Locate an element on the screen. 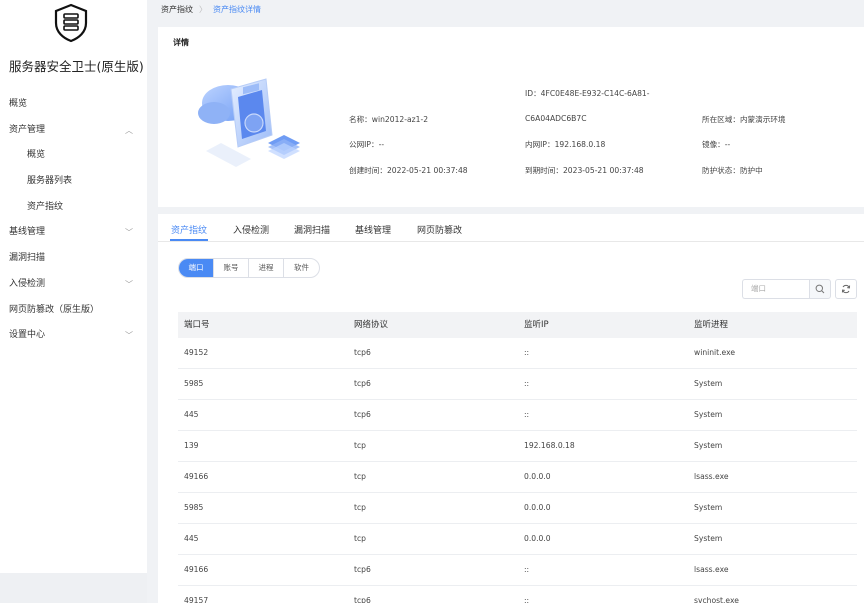 This screenshot has height=603, width=864. table-row: 139 tcp 192.168.0.18 System is located at coordinates (517, 446).